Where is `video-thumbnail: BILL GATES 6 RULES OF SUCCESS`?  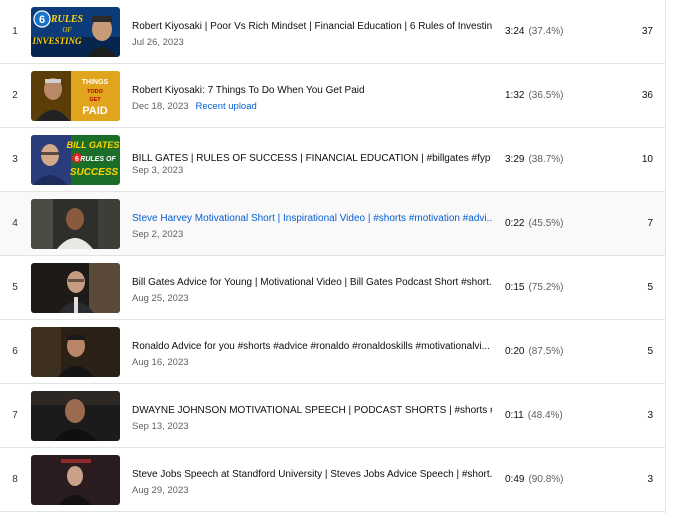 video-thumbnail: BILL GATES 6 RULES OF SUCCESS is located at coordinates (75, 160).